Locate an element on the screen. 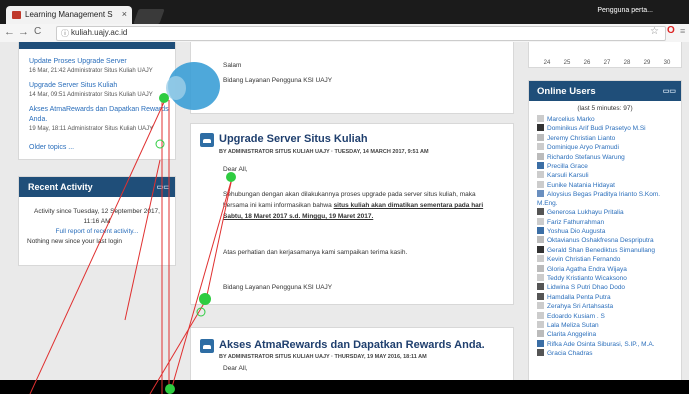 The height and width of the screenshot is (394, 689). gaze-marker-ring is located at coordinates (160, 144).